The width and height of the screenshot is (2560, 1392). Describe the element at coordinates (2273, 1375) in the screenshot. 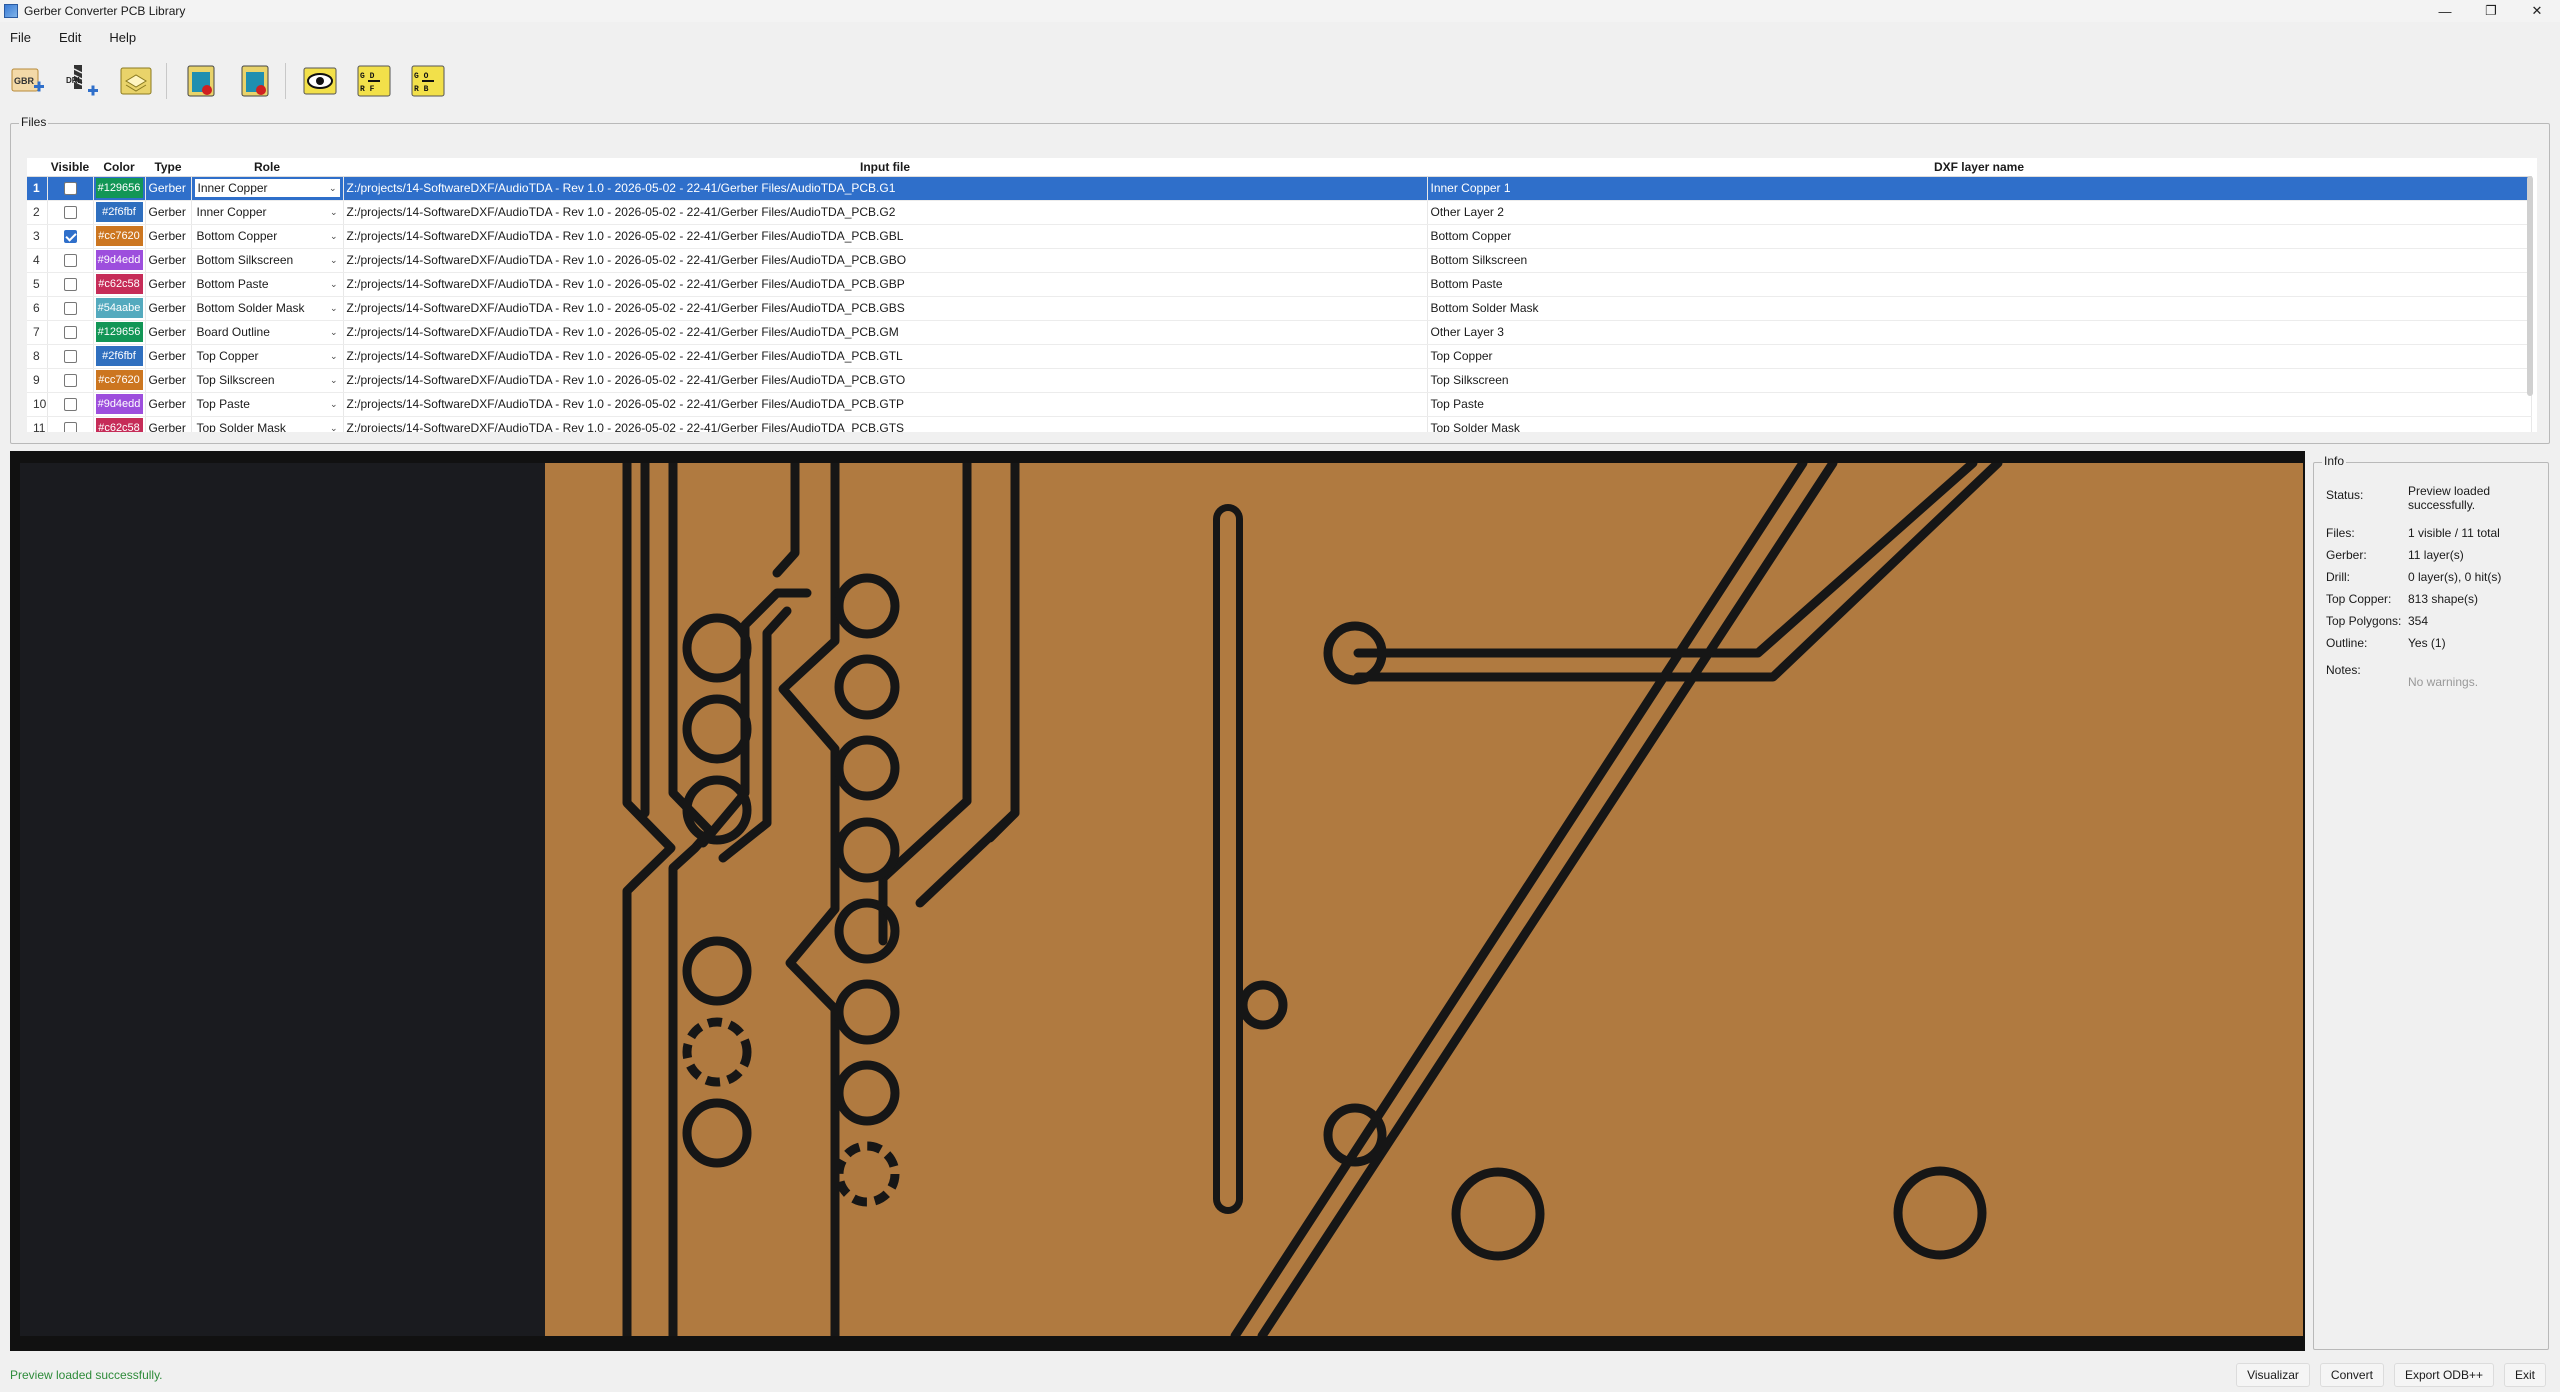

I see `visualize-button: Visualizar` at that location.